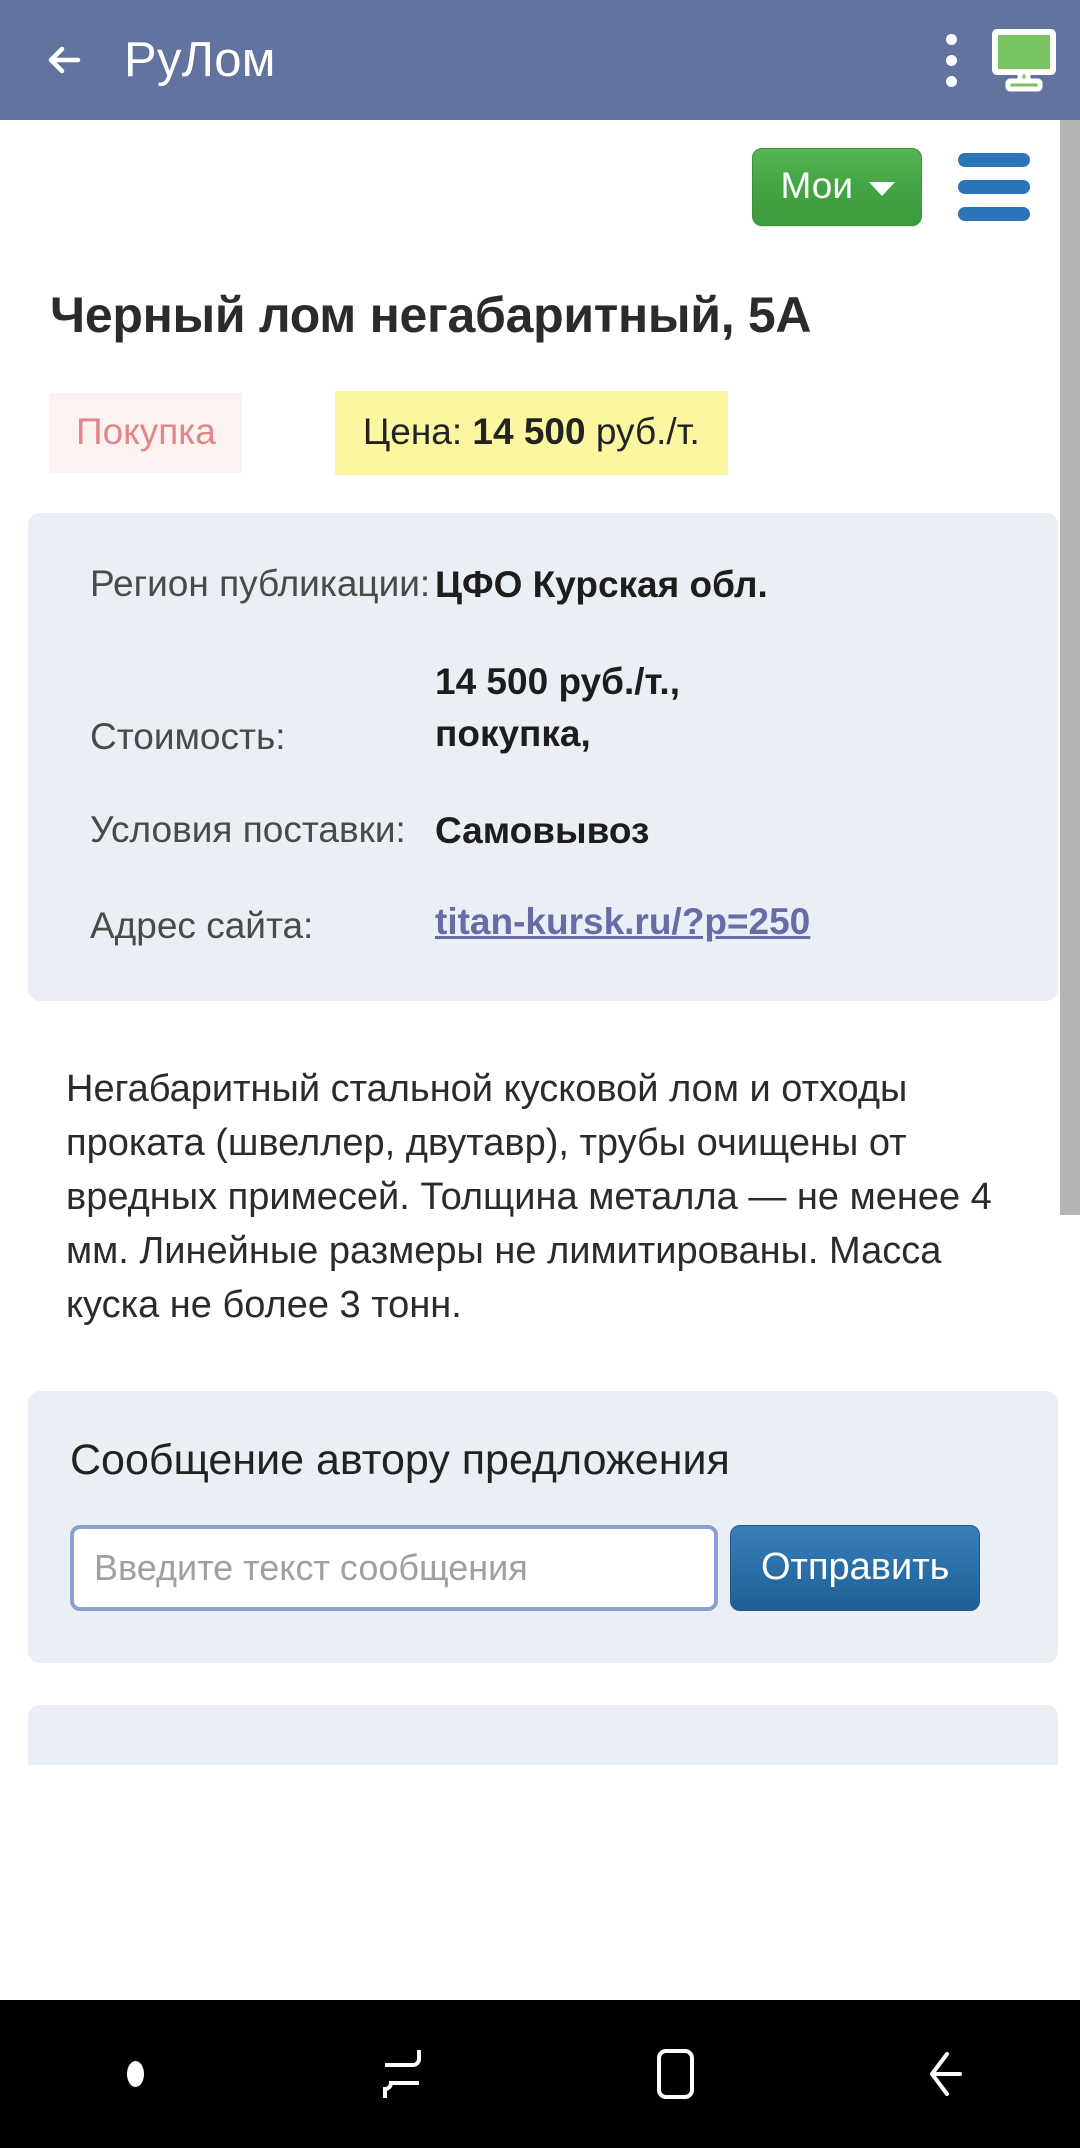 The height and width of the screenshot is (2148, 1080). Describe the element at coordinates (402, 2074) in the screenshot. I see `recent-apps-icon` at that location.